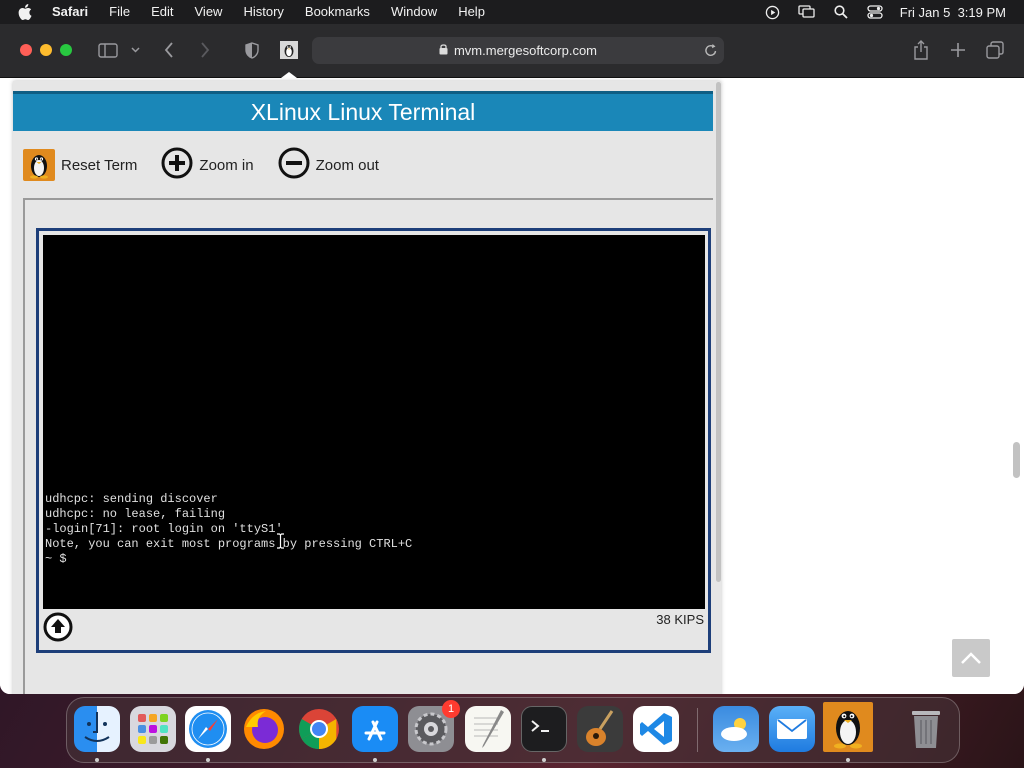  What do you see at coordinates (736, 729) in the screenshot?
I see `dock-weather-icon` at bounding box center [736, 729].